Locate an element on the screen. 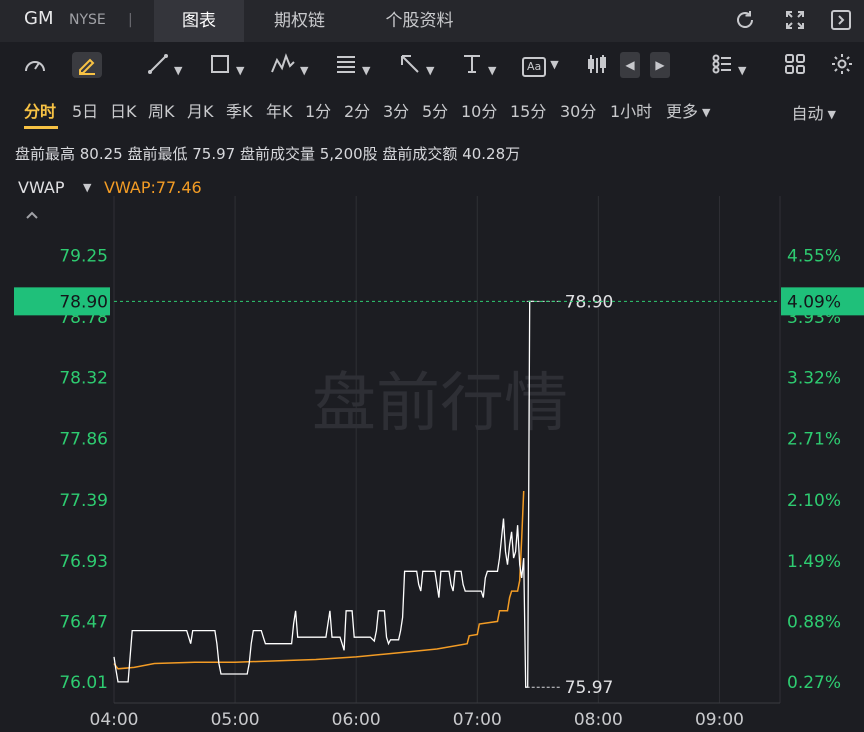 This screenshot has width=864, height=732. current-price-badges: 78.90 4.09% is located at coordinates (439, 301).